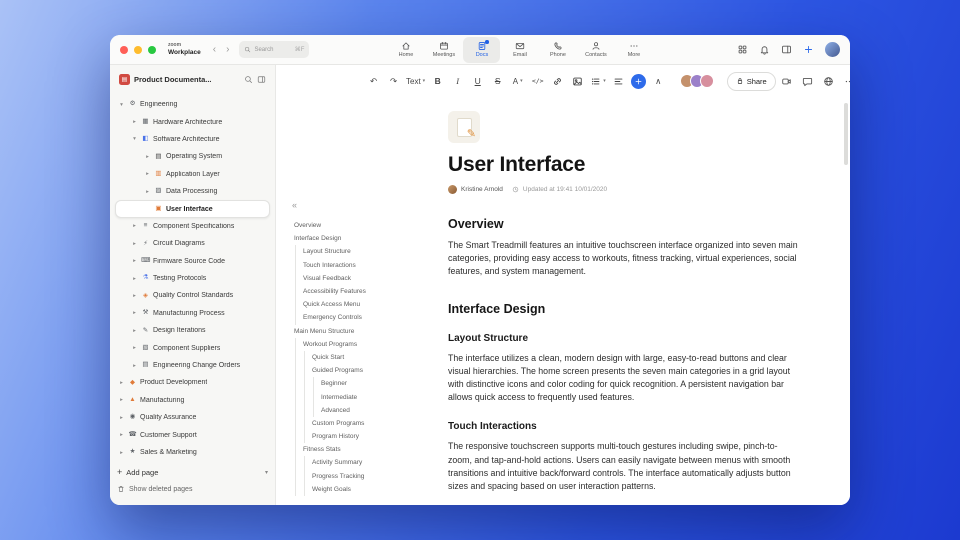  Describe the element at coordinates (832, 49) in the screenshot. I see `user-avatar` at that location.